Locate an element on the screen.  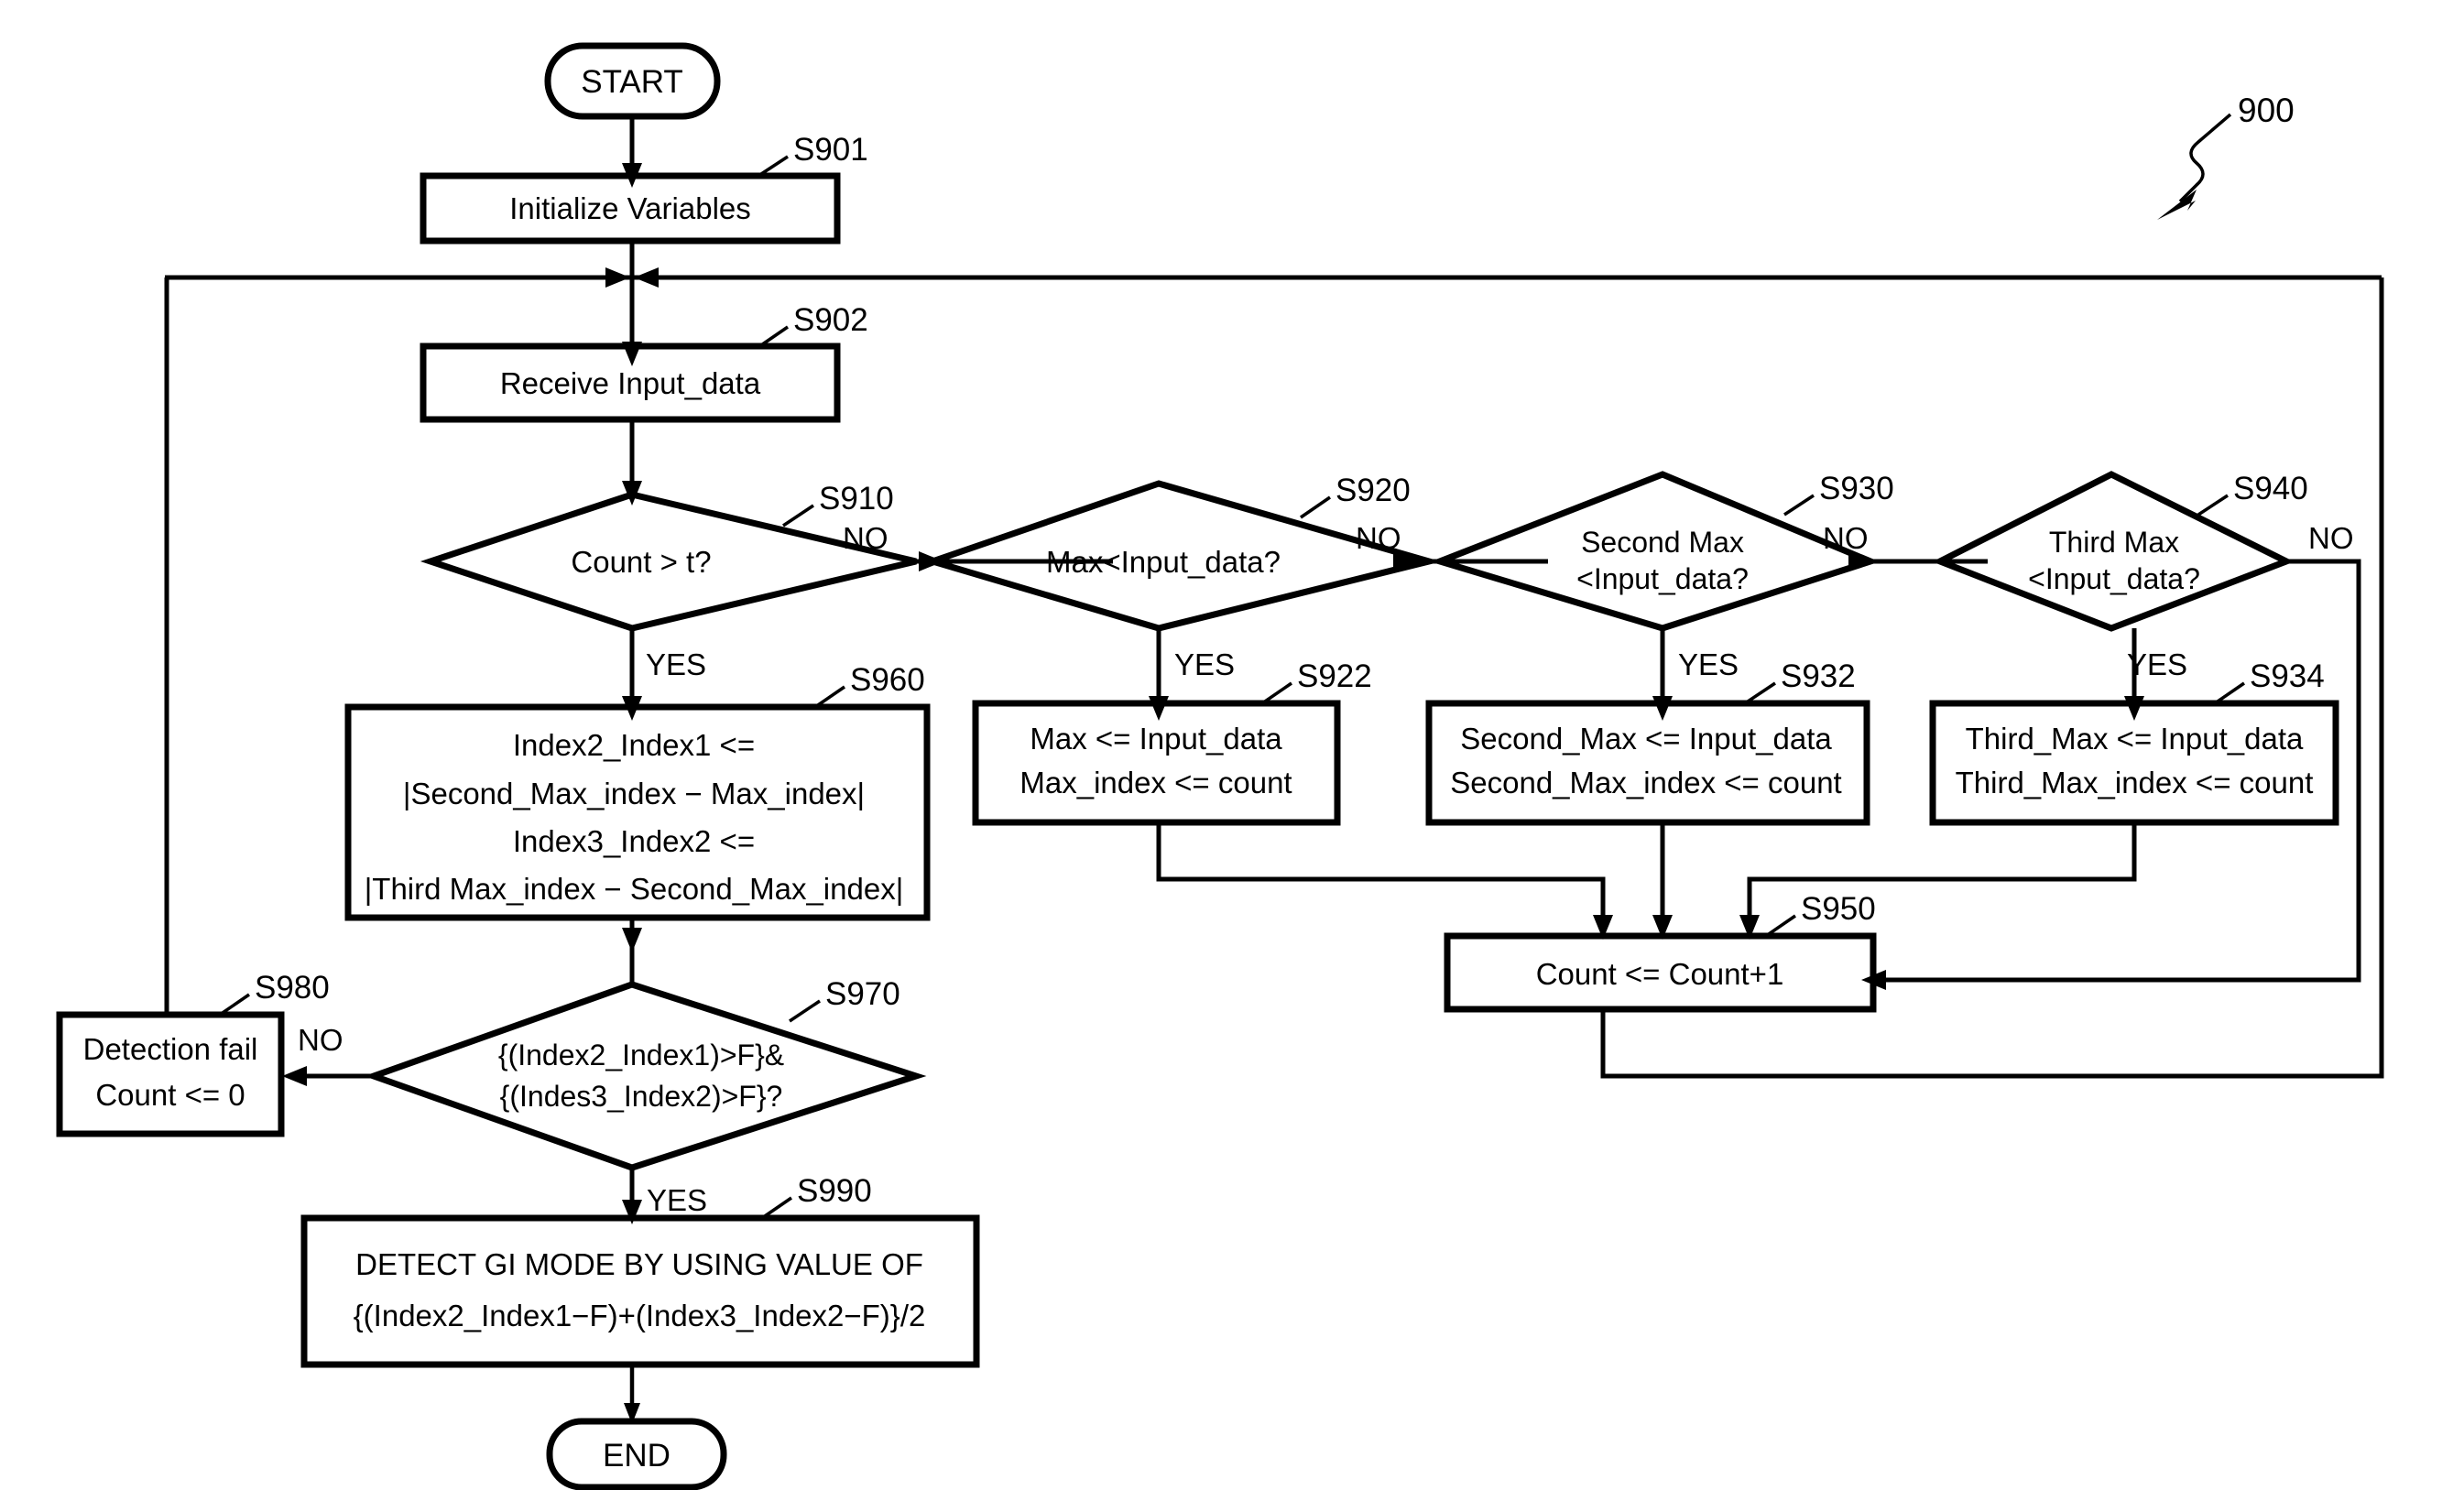
node-s910: Count > t? S910 NO YES is located at coordinates (668, 581).